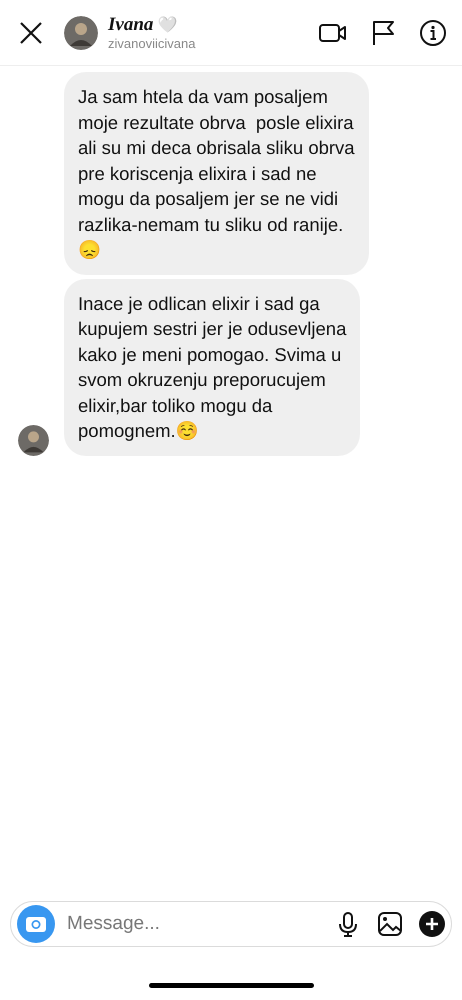  I want to click on username: zivanoviicivana, so click(152, 43).